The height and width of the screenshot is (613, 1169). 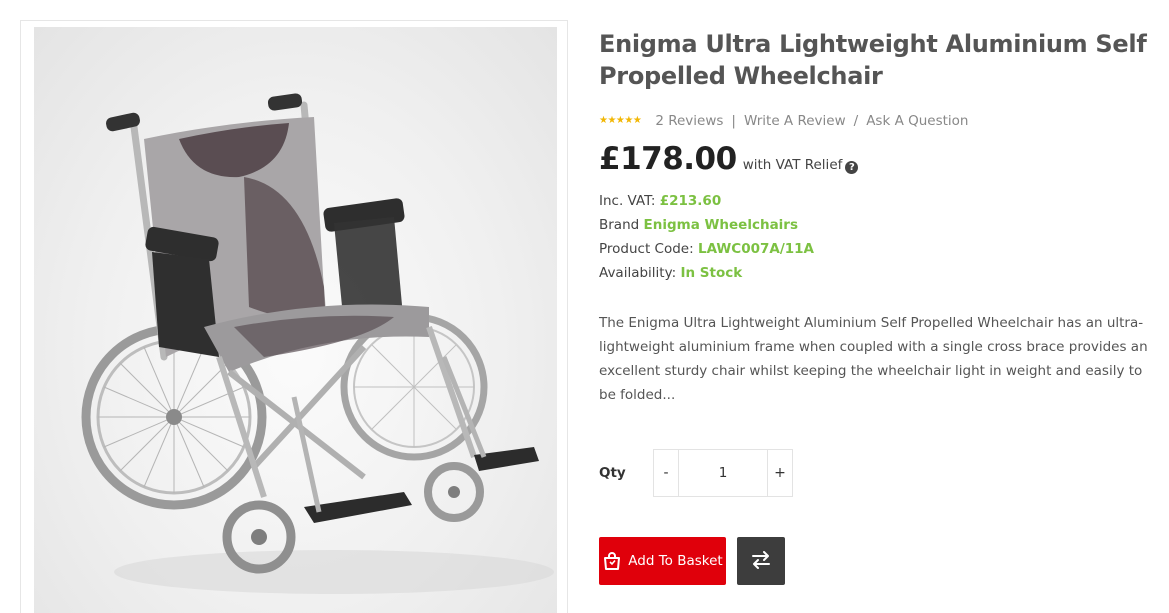 What do you see at coordinates (879, 249) in the screenshot?
I see `product-code-line: Product Code: LAWC007A/11A` at bounding box center [879, 249].